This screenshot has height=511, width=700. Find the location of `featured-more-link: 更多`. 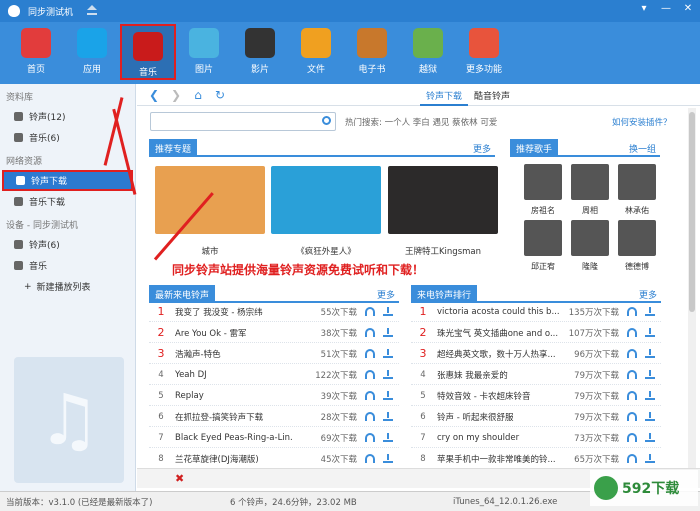

featured-more-link: 更多 is located at coordinates (482, 148).